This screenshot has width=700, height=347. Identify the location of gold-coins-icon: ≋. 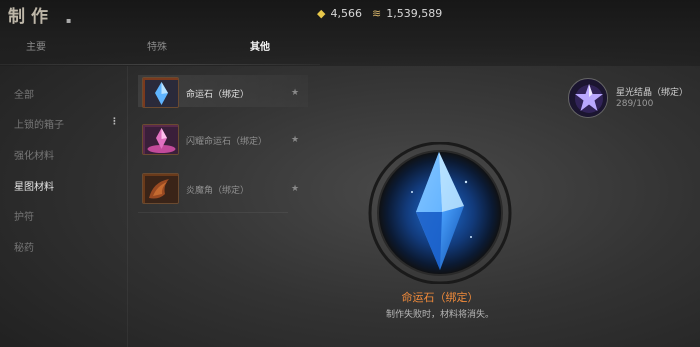
(377, 13).